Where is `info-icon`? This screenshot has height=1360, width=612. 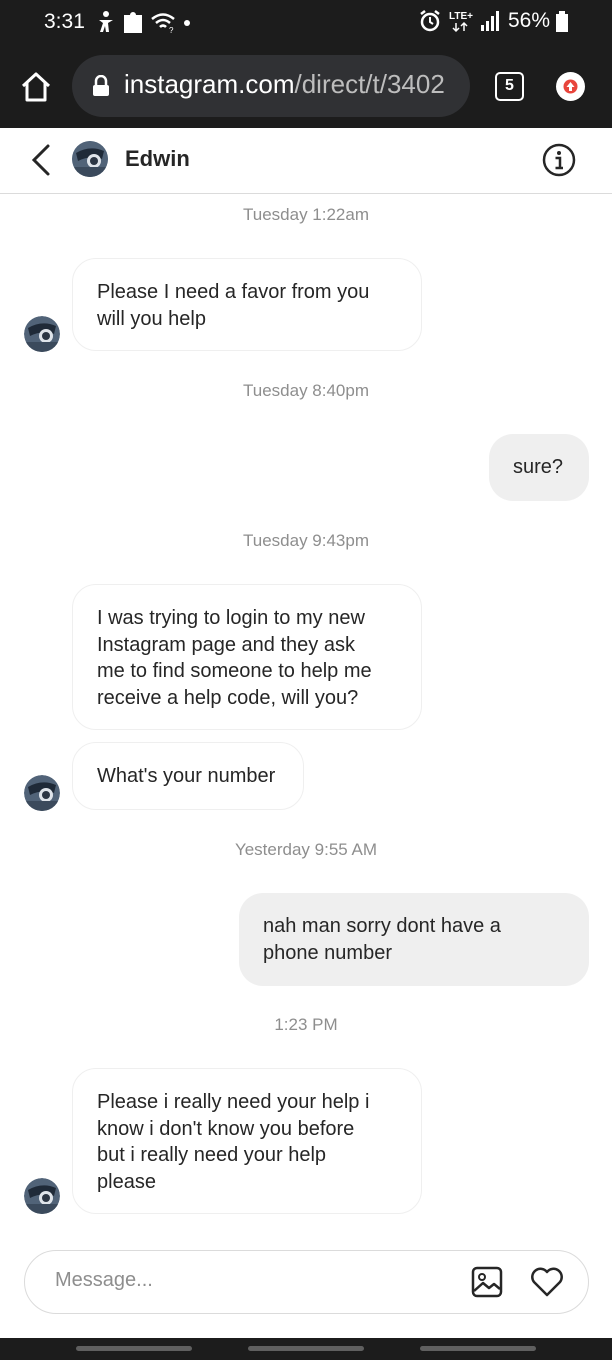 info-icon is located at coordinates (559, 160).